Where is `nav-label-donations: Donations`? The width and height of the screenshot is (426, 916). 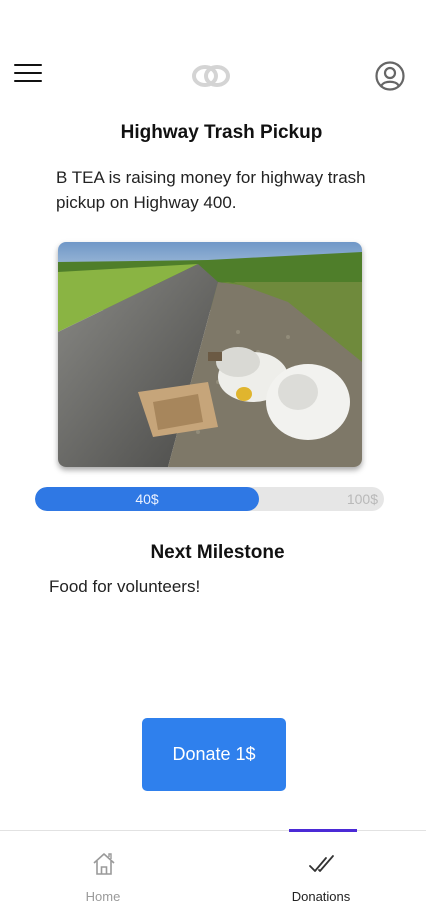 nav-label-donations: Donations is located at coordinates (321, 896).